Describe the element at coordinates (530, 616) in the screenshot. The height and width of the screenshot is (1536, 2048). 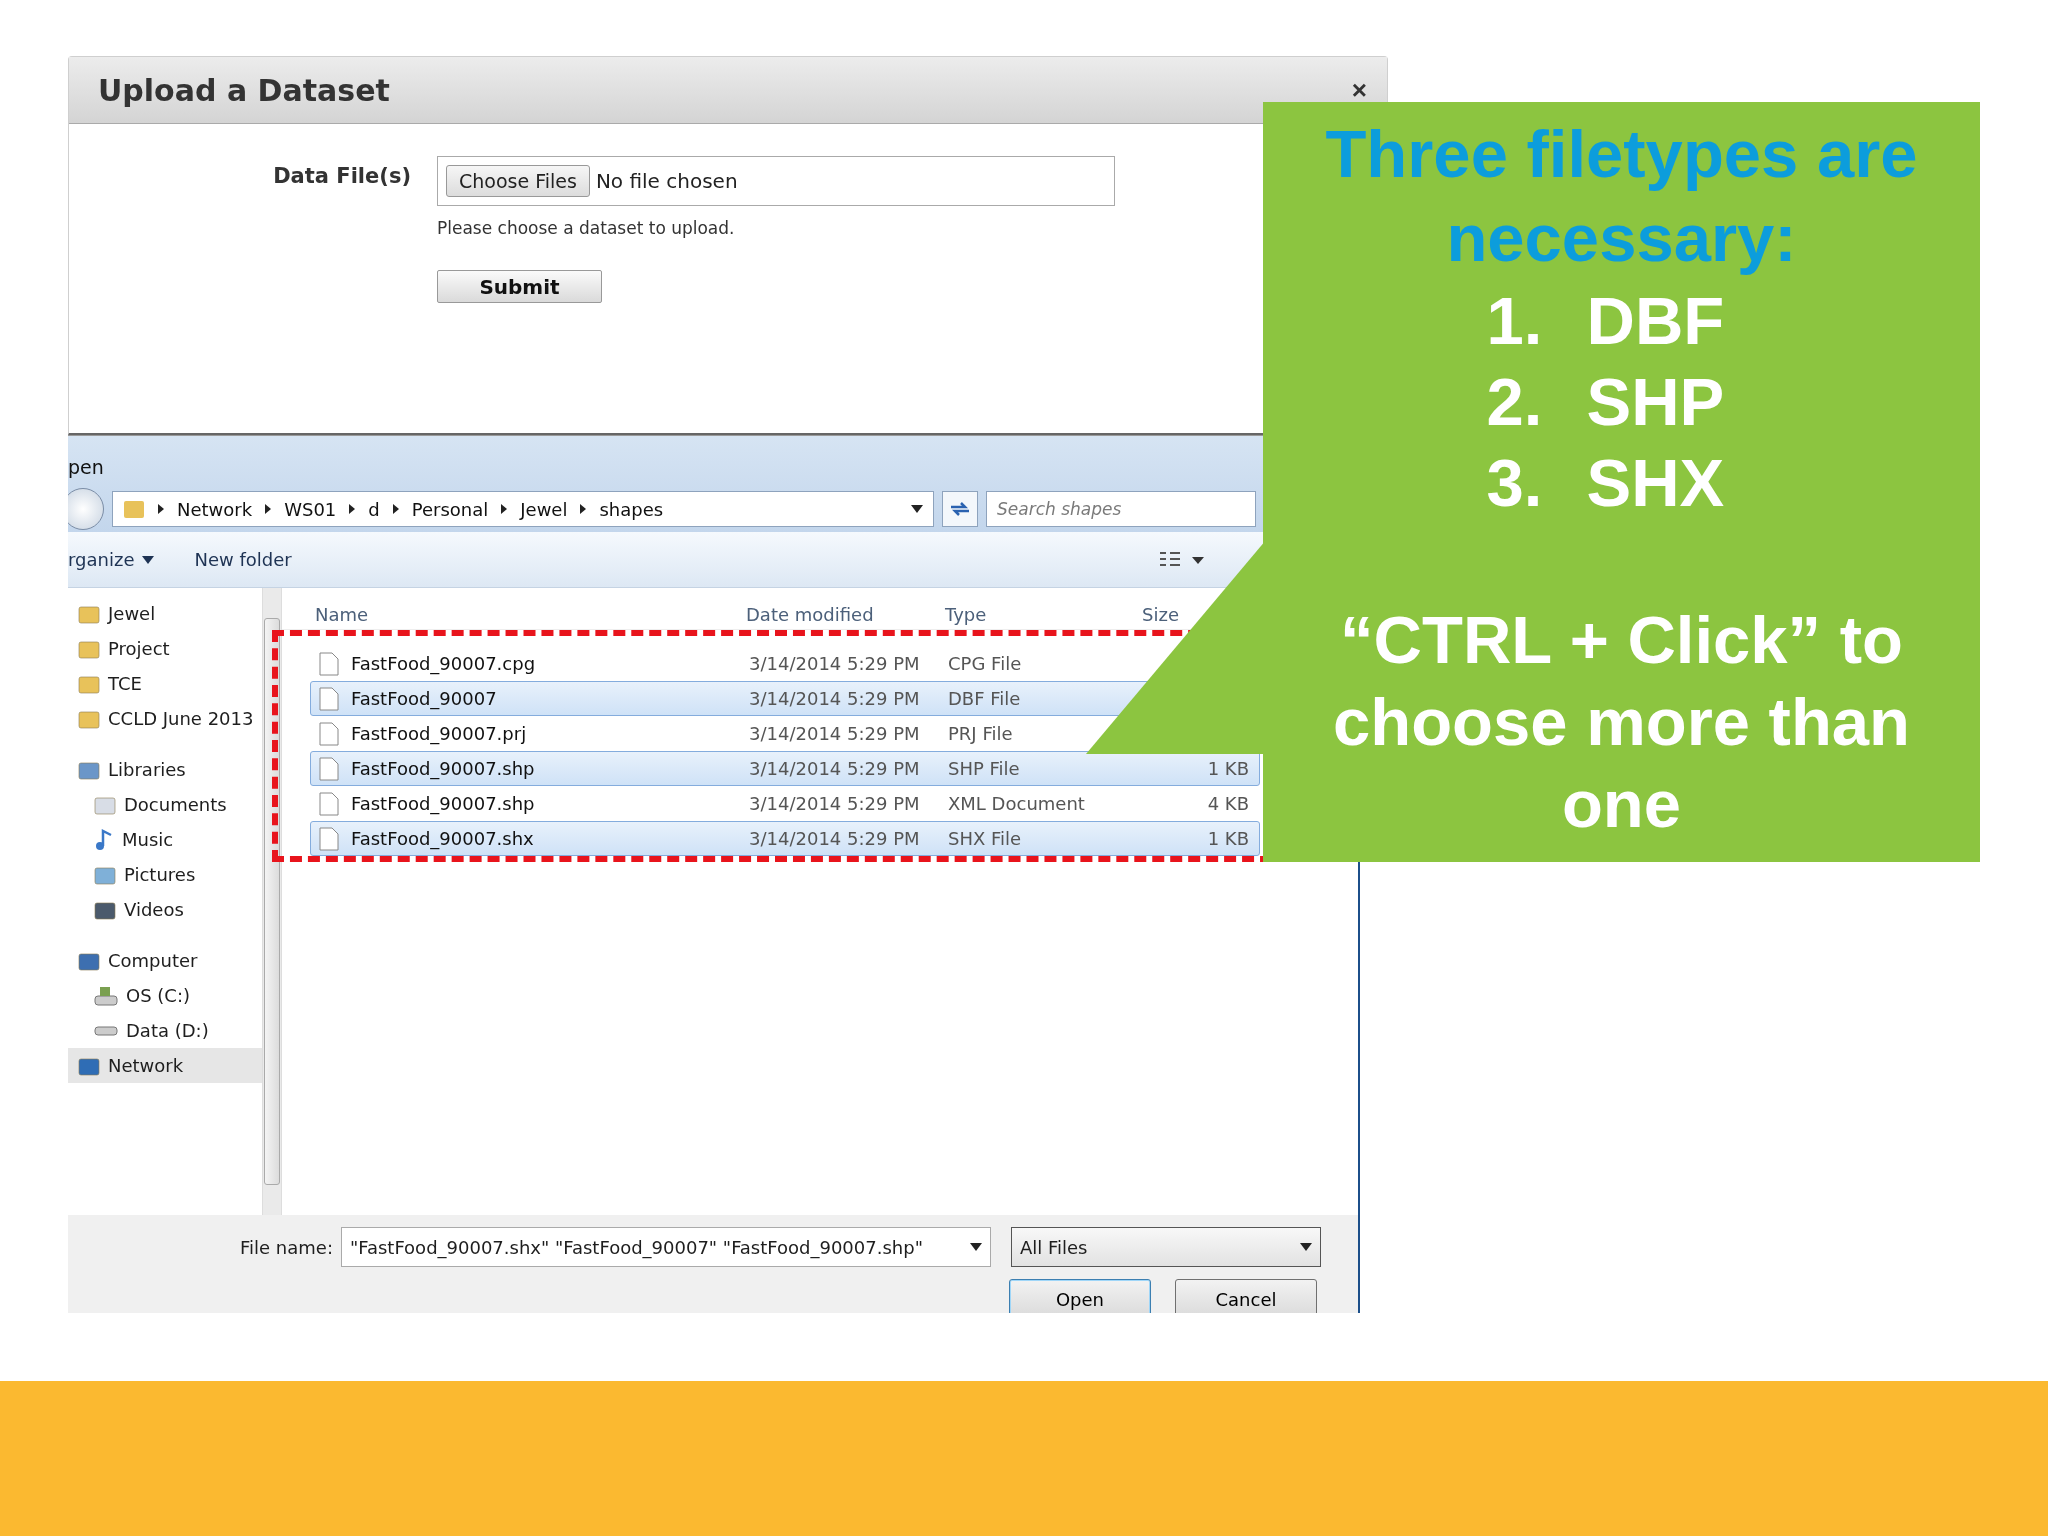
I see `column-header: Name` at that location.